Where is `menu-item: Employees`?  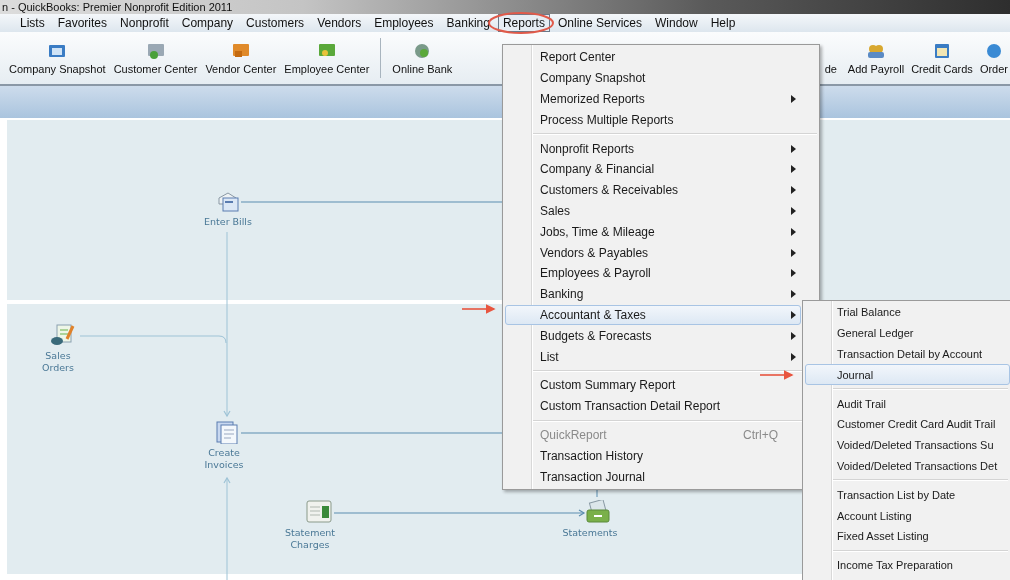
menu-item: Employees is located at coordinates (404, 23).